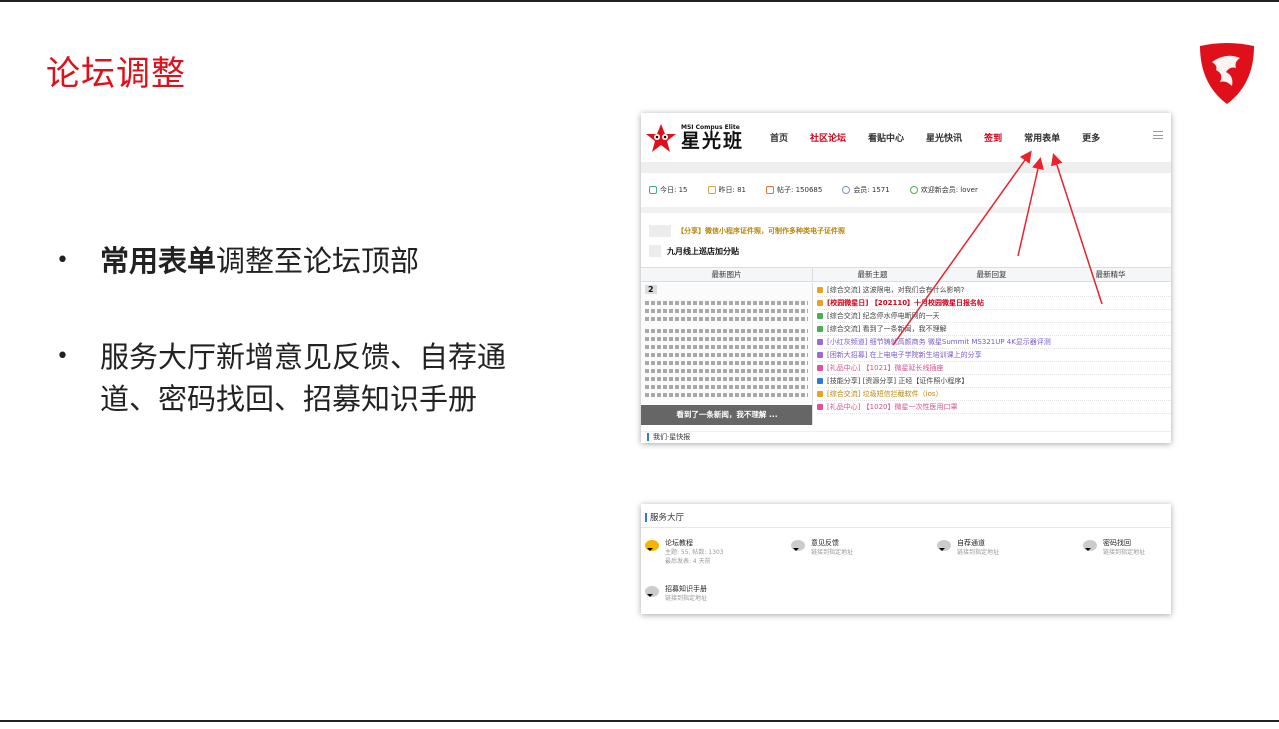  I want to click on notice-text: 【分享】微信小程序证件照，可制作多种类电子证件照, so click(761, 231).